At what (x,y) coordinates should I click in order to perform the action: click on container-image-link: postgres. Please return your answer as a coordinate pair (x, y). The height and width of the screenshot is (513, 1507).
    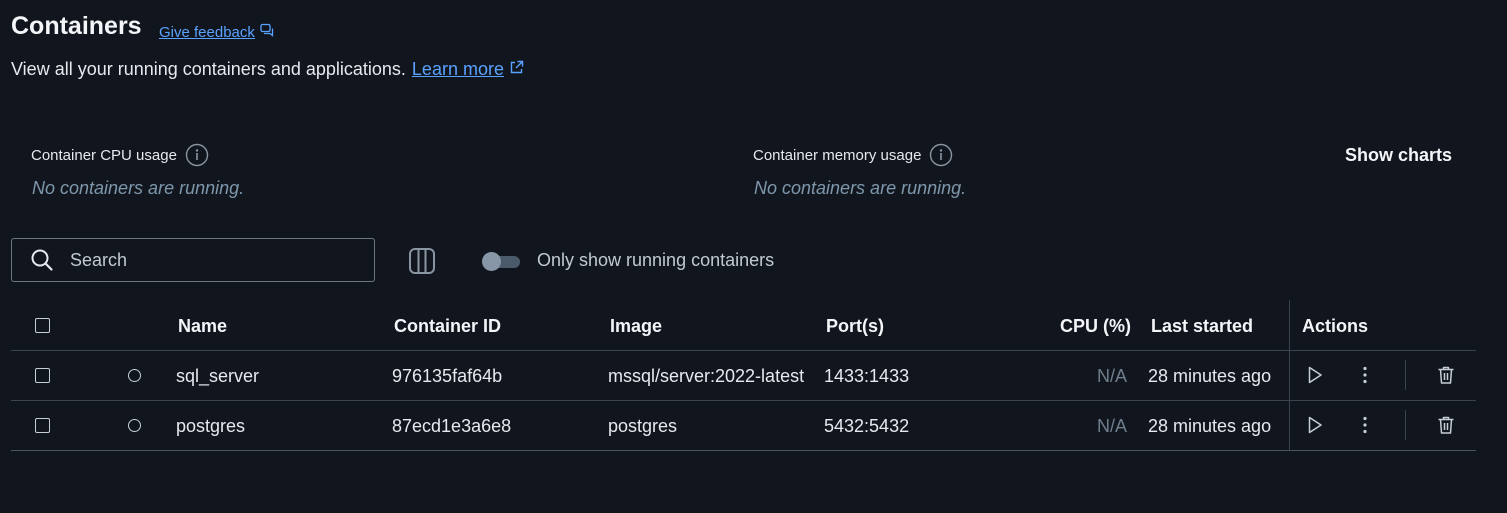
    Looking at the image, I should click on (642, 426).